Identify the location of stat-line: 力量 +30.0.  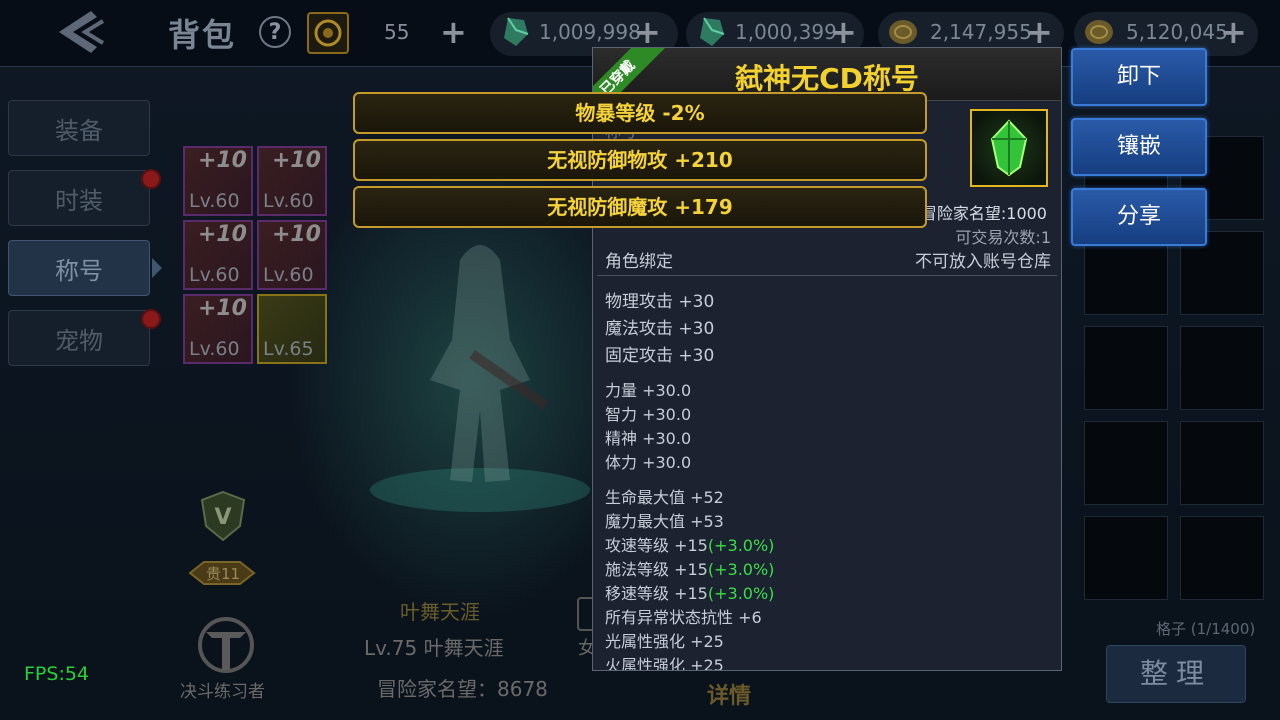
(648, 390).